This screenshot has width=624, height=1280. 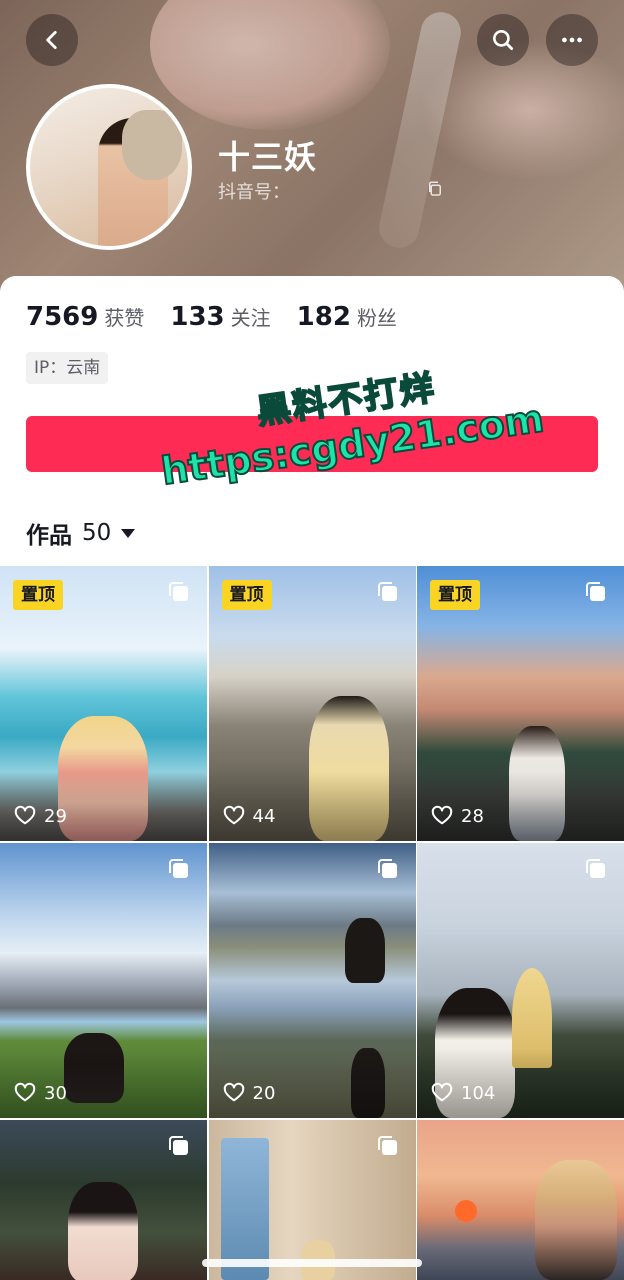 I want to click on photo-sun, so click(x=466, y=1211).